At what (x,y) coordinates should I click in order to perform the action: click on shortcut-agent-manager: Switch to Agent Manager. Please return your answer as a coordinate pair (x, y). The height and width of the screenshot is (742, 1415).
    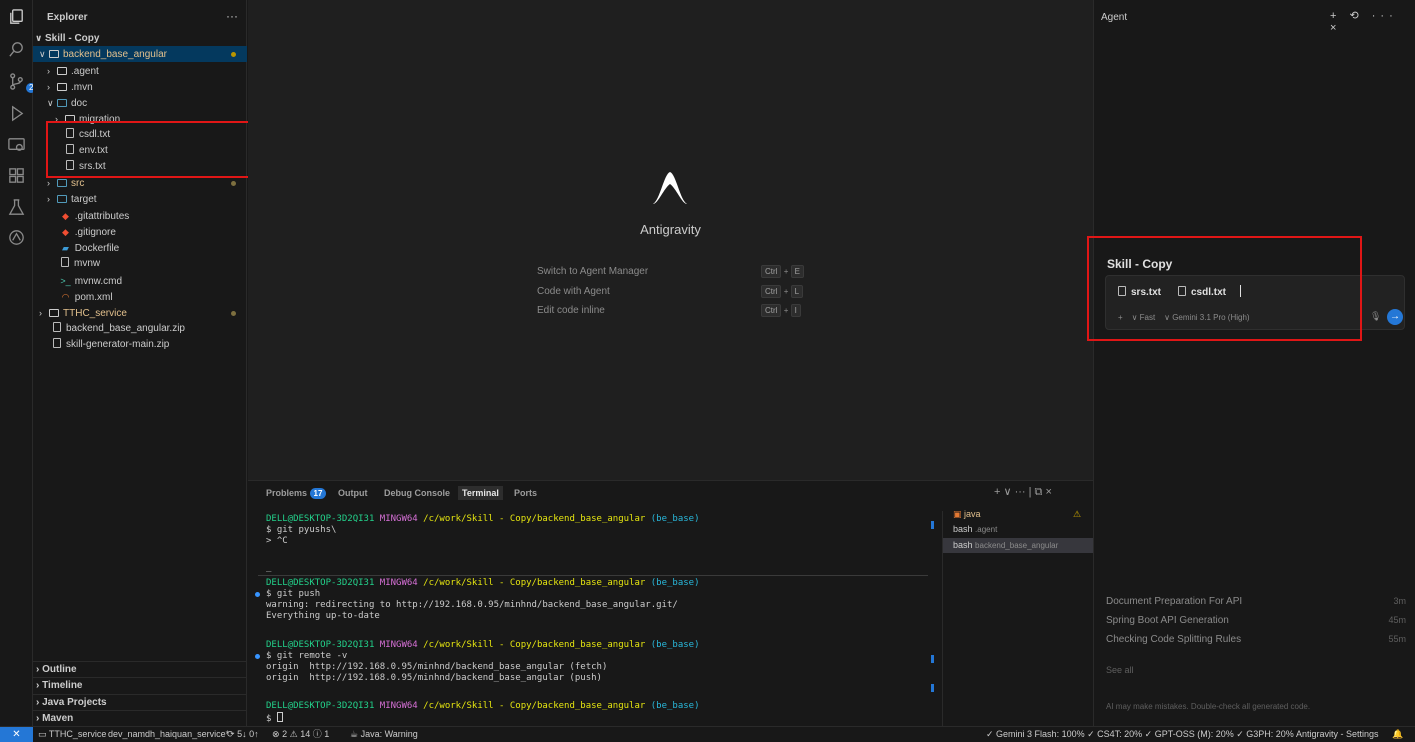
    Looking at the image, I should click on (592, 271).